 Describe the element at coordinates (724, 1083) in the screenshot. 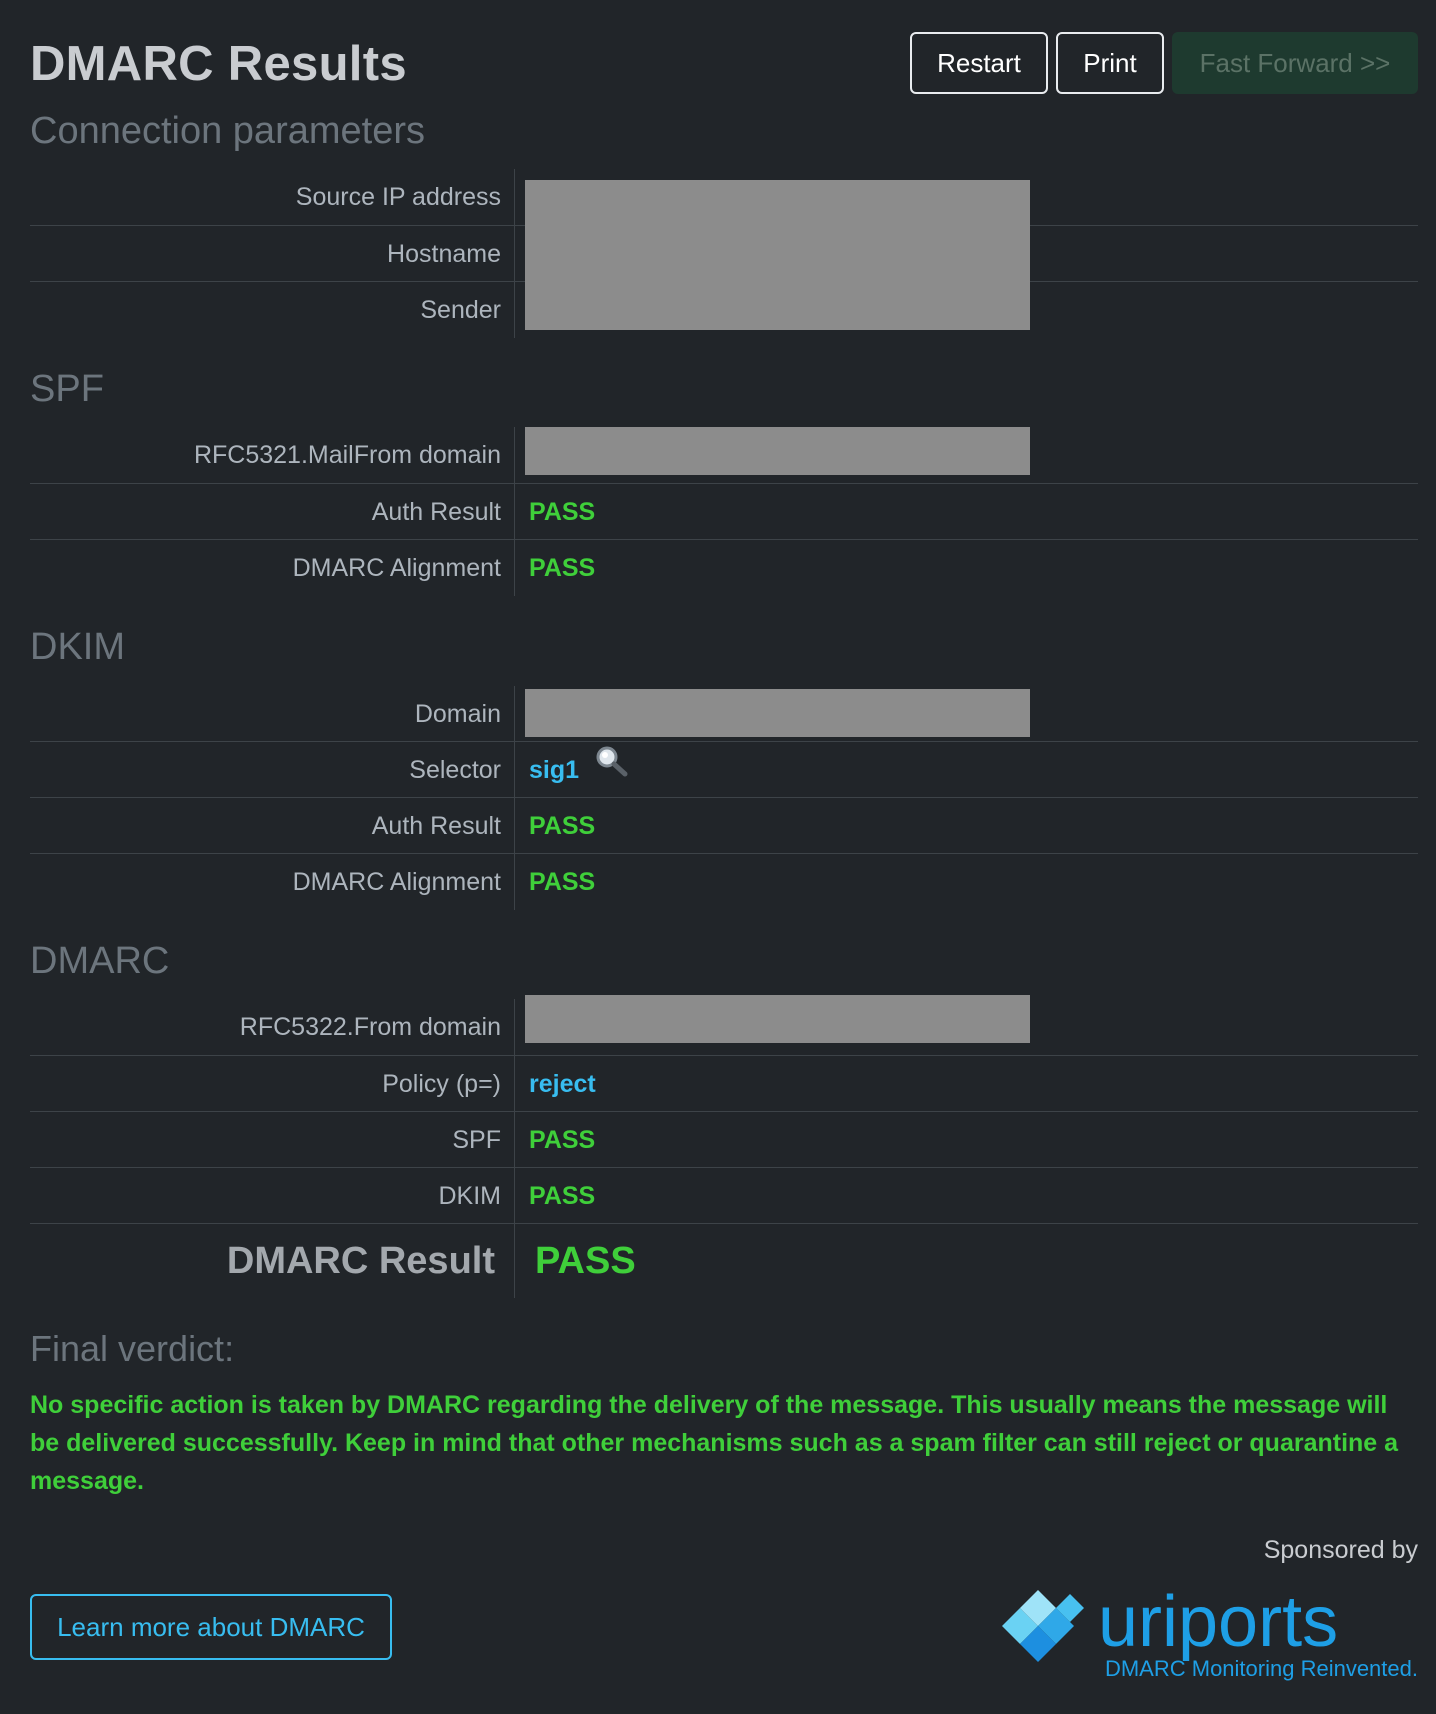

I see `row-dmarc-policy: Policy (p=) reject` at that location.